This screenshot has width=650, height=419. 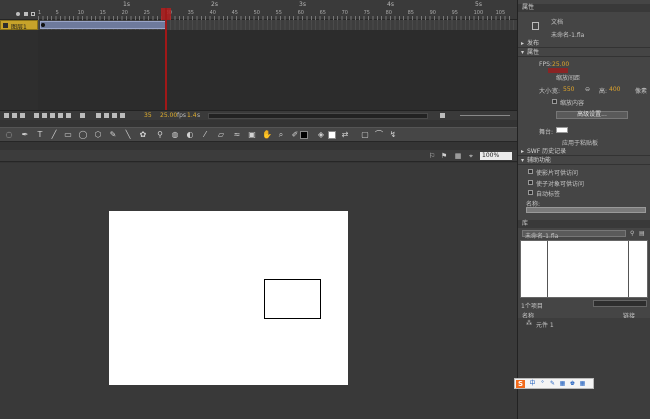 What do you see at coordinates (54, 135) in the screenshot?
I see `line-icon: ╱` at bounding box center [54, 135].